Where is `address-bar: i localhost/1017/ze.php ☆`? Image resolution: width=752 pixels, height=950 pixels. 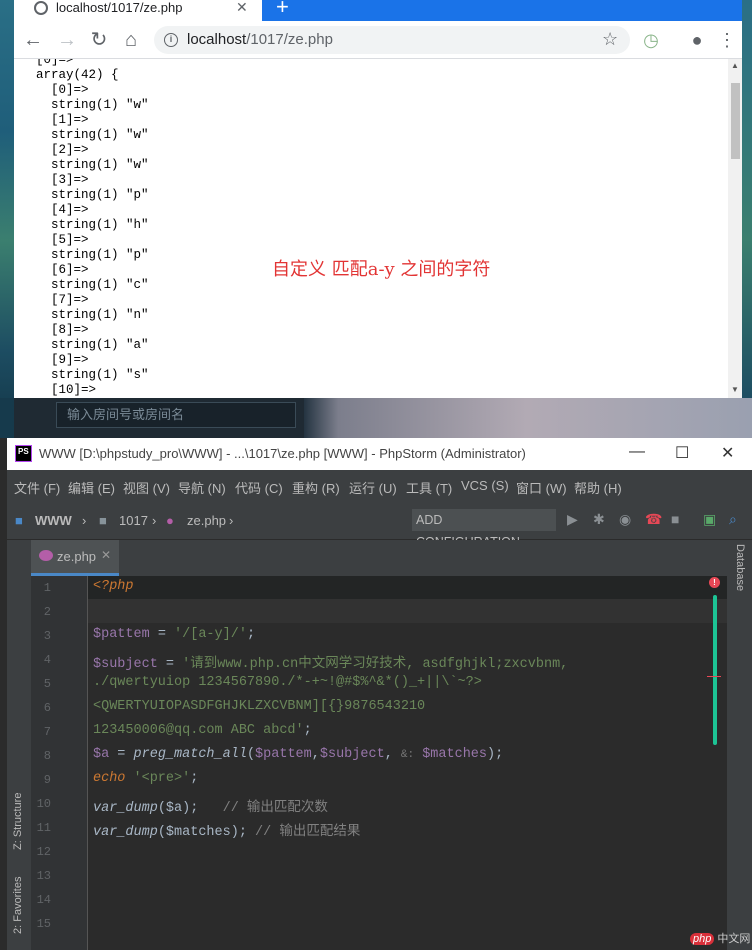
address-bar: i localhost/1017/ze.php ☆ is located at coordinates (392, 40).